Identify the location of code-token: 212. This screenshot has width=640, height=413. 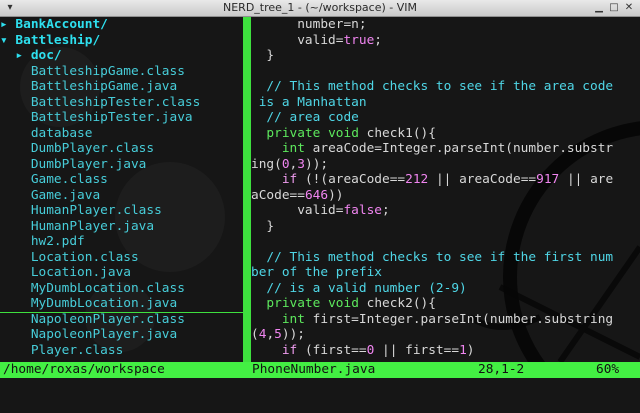
(417, 179).